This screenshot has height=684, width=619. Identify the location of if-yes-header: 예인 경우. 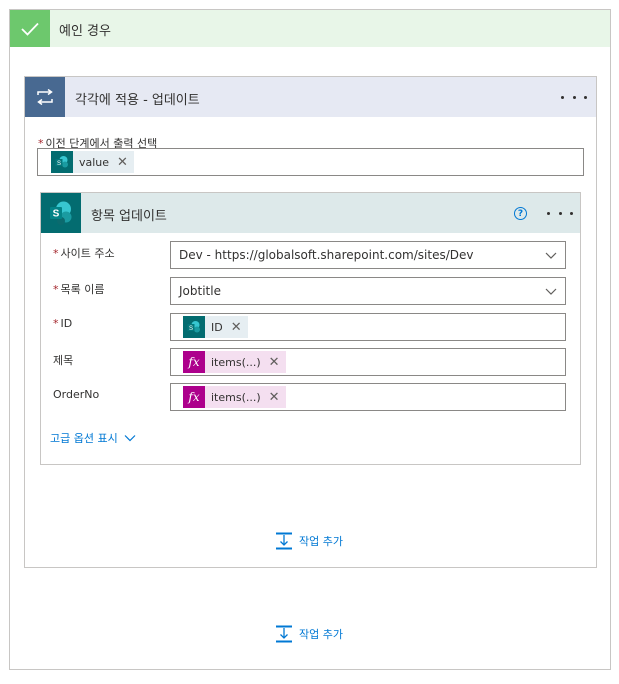
(310, 28).